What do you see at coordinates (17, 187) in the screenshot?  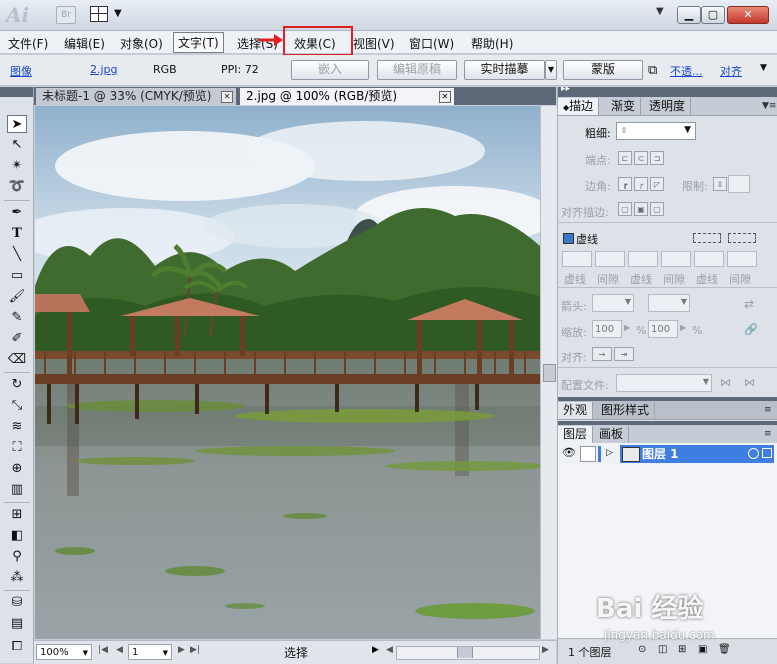 I see `lasso-tool-icon: ➰` at bounding box center [17, 187].